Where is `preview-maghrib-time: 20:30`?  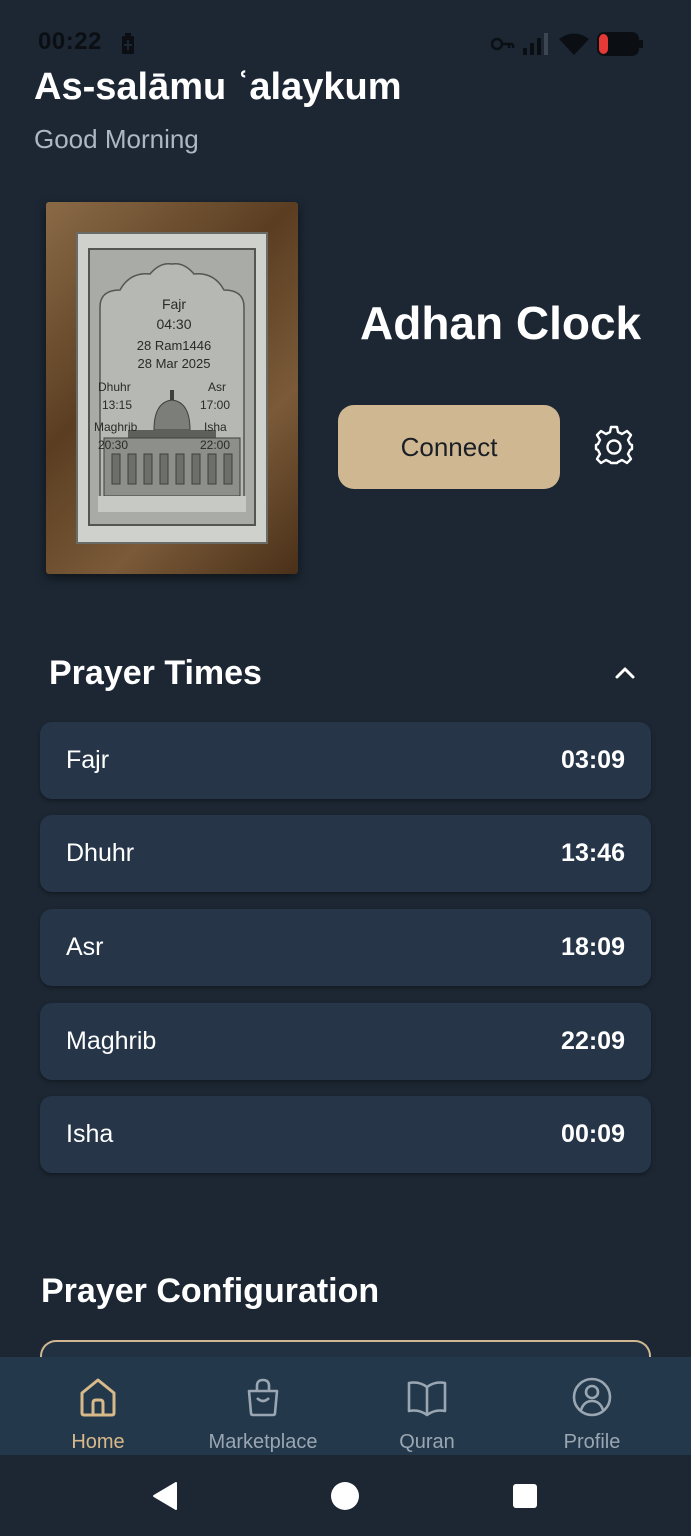
preview-maghrib-time: 20:30 is located at coordinates (113, 445).